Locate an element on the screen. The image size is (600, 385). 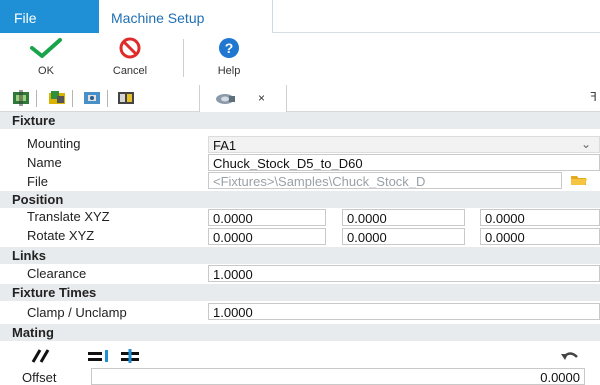
help-button: ? Help is located at coordinates (229, 58).